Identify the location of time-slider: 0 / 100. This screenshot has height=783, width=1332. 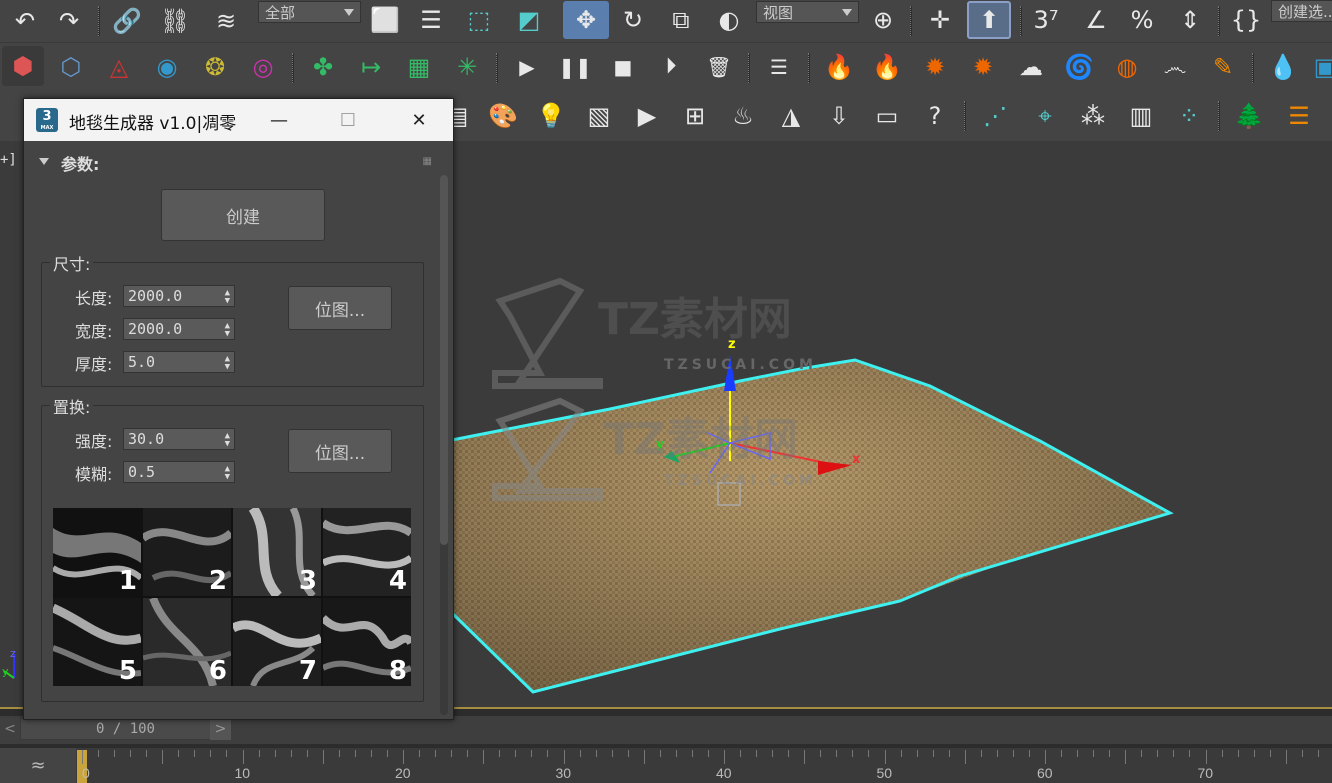
(125, 729).